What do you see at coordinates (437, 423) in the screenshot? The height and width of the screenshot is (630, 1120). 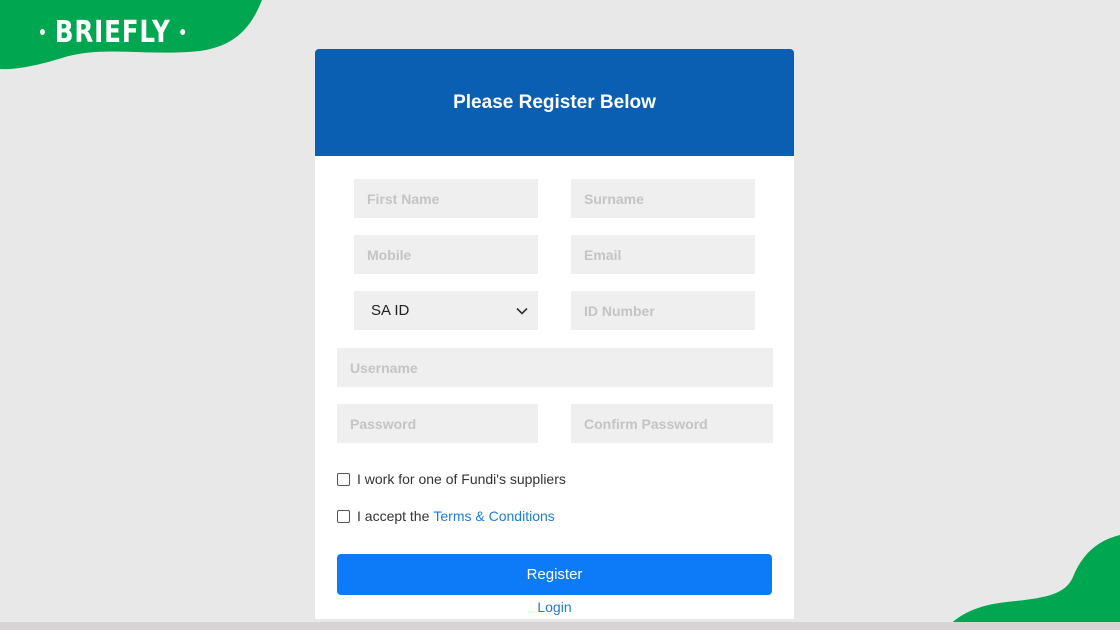 I see `password-input` at bounding box center [437, 423].